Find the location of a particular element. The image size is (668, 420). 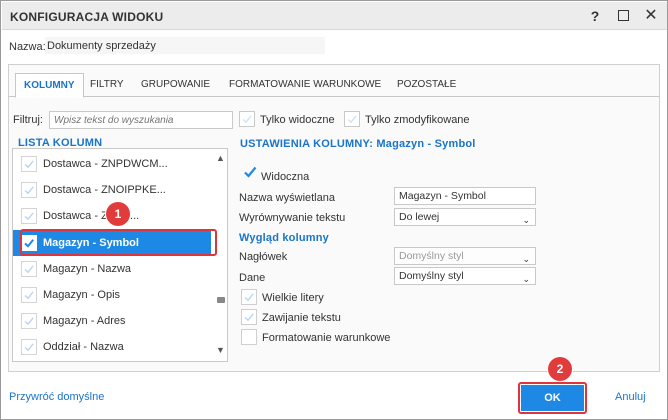

wrap-text-checkbox is located at coordinates (249, 317).